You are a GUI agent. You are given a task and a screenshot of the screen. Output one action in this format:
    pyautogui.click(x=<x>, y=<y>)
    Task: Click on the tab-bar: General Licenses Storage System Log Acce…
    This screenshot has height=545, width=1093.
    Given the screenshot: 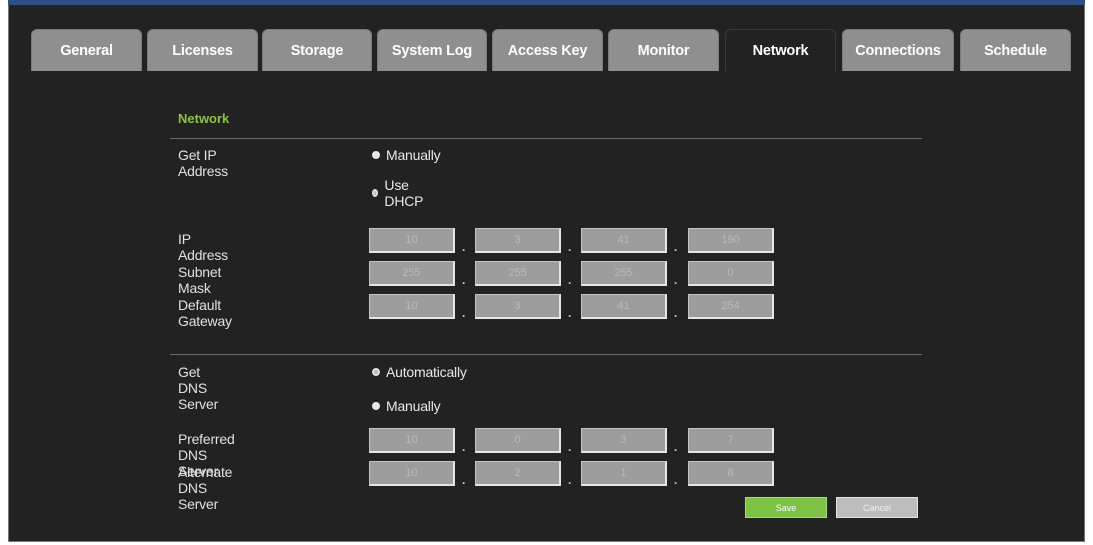 What is the action you would take?
    pyautogui.click(x=546, y=40)
    